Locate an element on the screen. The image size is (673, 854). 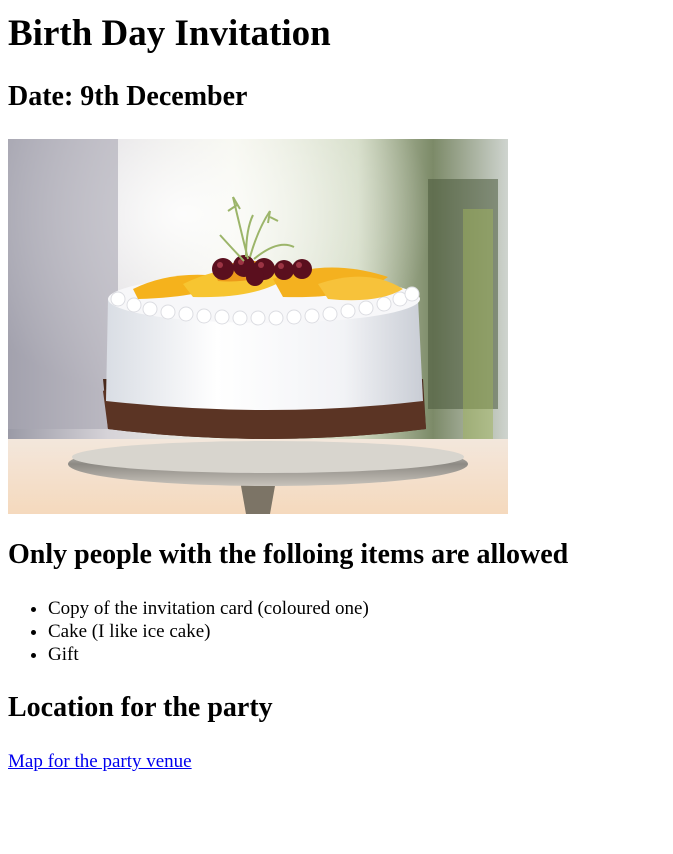
list-item: Cake (I like ice cake) is located at coordinates (356, 631).